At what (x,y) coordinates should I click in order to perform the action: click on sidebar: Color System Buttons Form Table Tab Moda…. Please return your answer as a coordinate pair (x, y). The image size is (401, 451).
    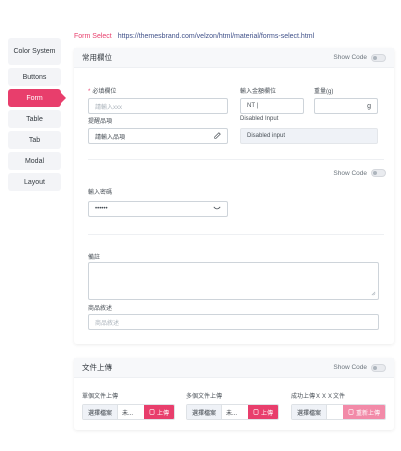
    Looking at the image, I should click on (37, 116).